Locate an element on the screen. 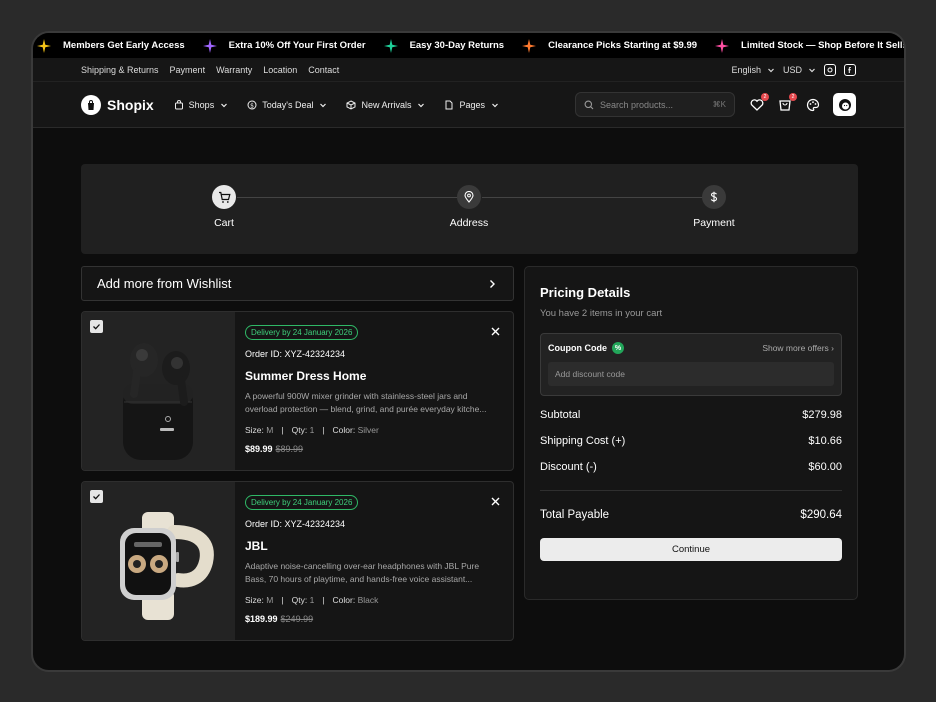 The image size is (936, 702). nav-todays-deal-label: Today's Deal is located at coordinates (288, 104).